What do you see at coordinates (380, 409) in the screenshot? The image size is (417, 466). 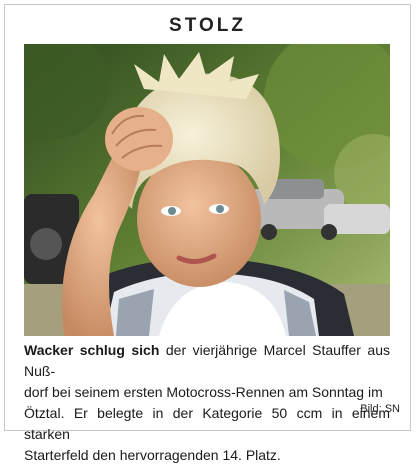 I see `photo-credit: Bild: SN` at bounding box center [380, 409].